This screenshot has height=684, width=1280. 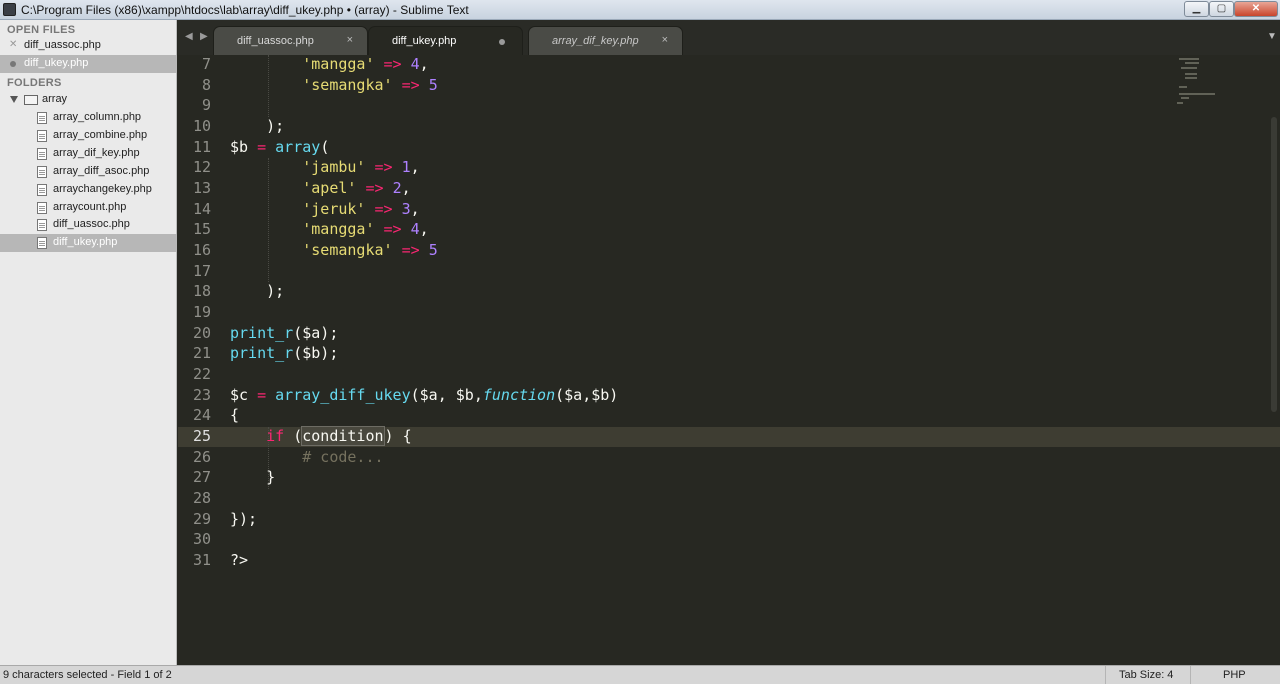 I want to click on line-number: 9, so click(x=206, y=105).